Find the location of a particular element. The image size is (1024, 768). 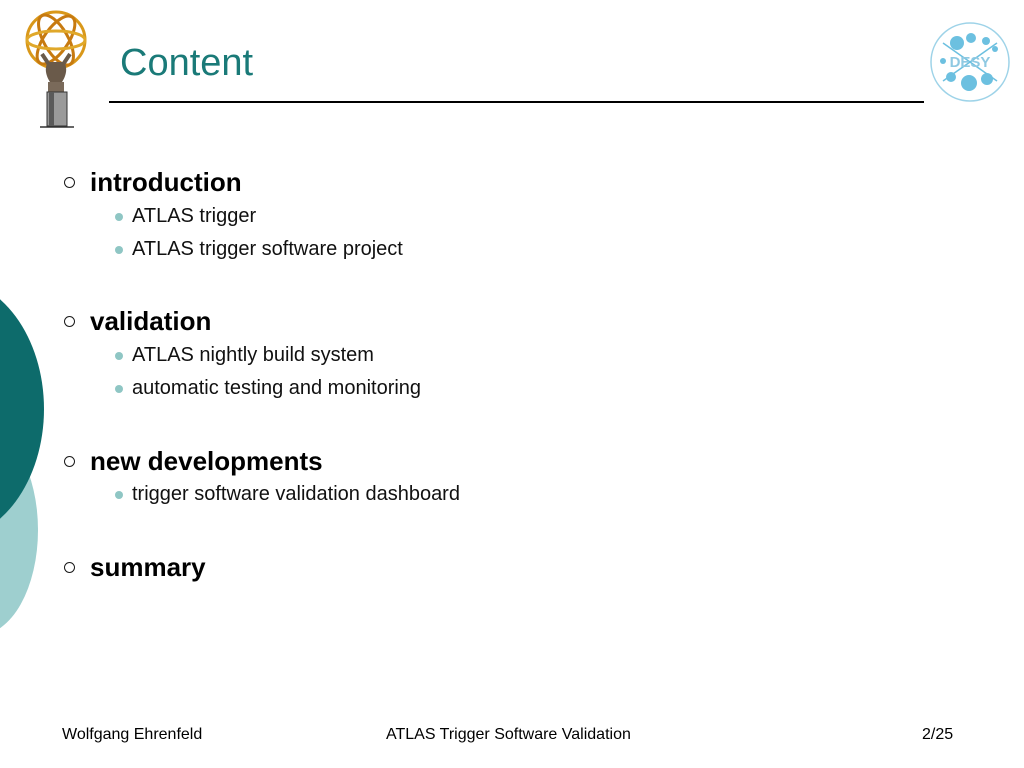

title-divider is located at coordinates (516, 102).